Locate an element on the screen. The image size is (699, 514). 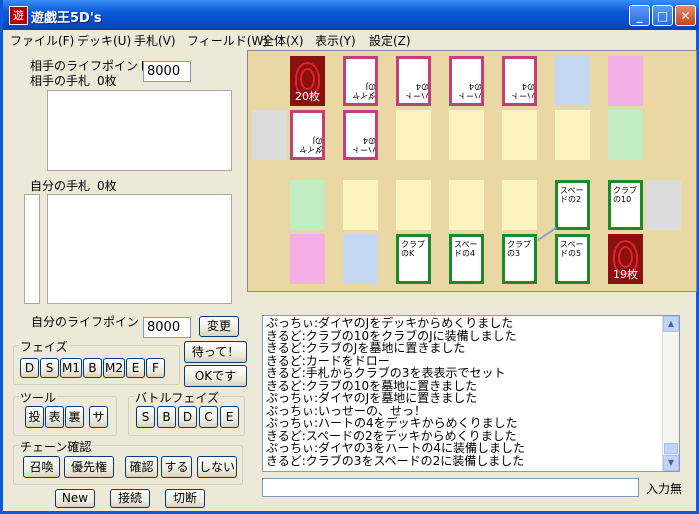
battle-e-button: E is located at coordinates (229, 417).